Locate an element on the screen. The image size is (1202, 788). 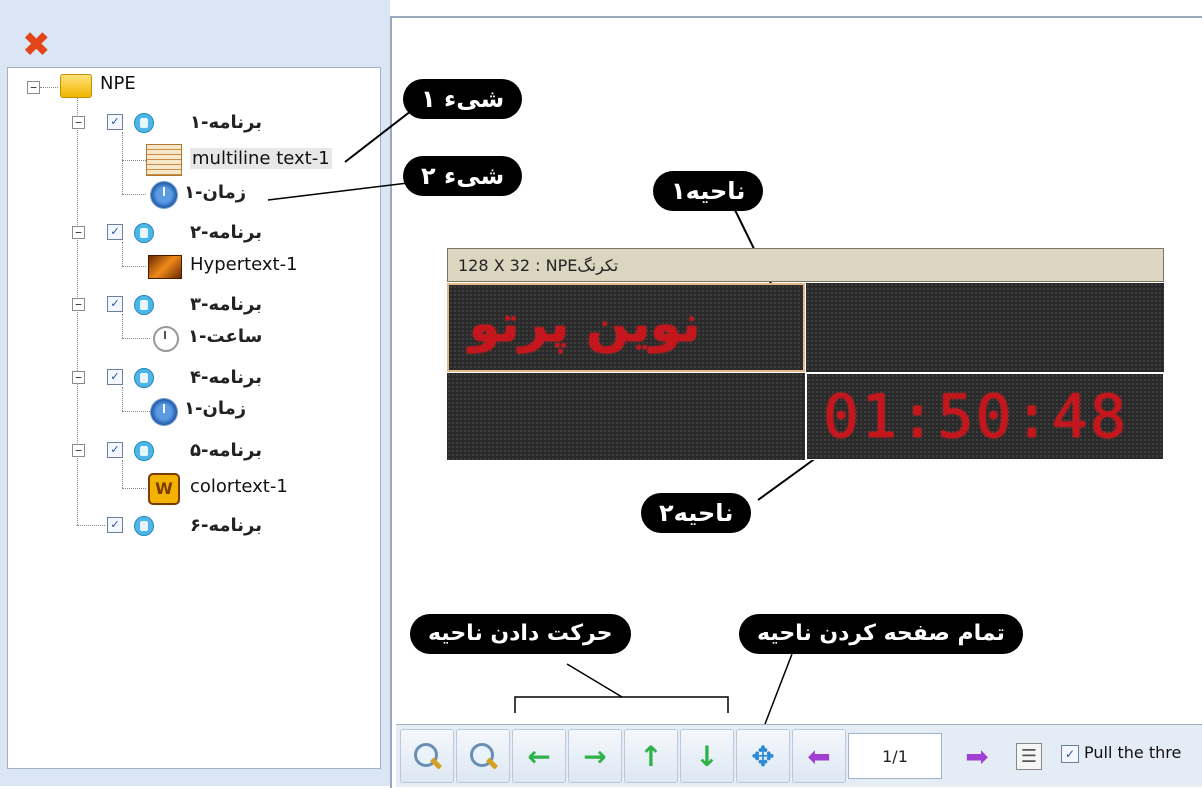
region-1: نوین پرتو is located at coordinates (626, 327).